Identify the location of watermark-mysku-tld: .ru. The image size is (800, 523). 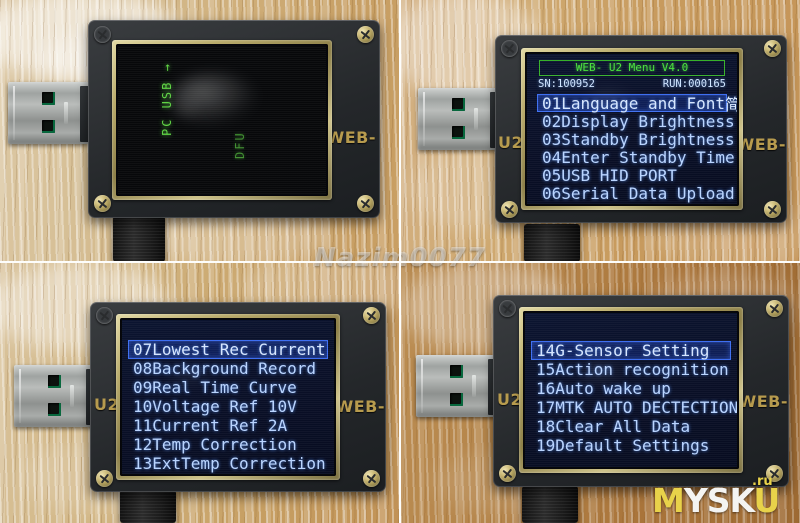
(762, 481).